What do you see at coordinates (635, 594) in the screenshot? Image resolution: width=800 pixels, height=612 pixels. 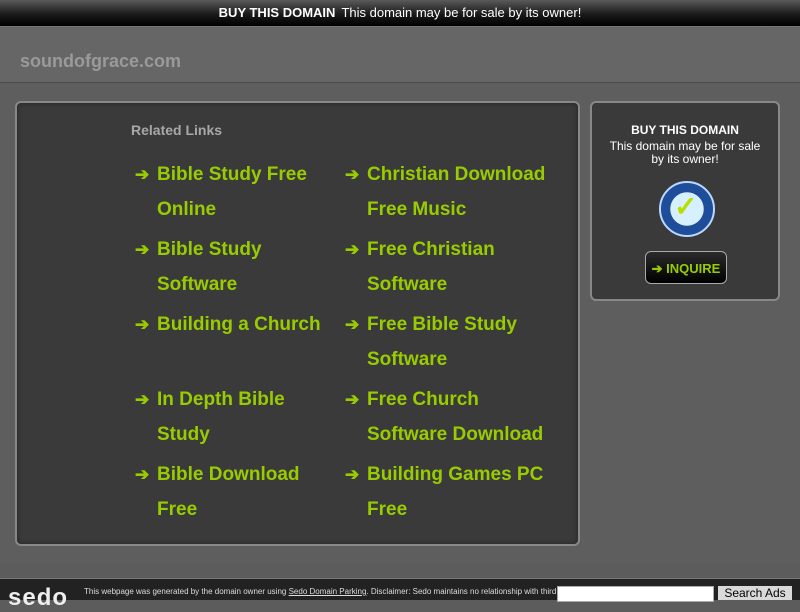 I see `search-ads-input` at bounding box center [635, 594].